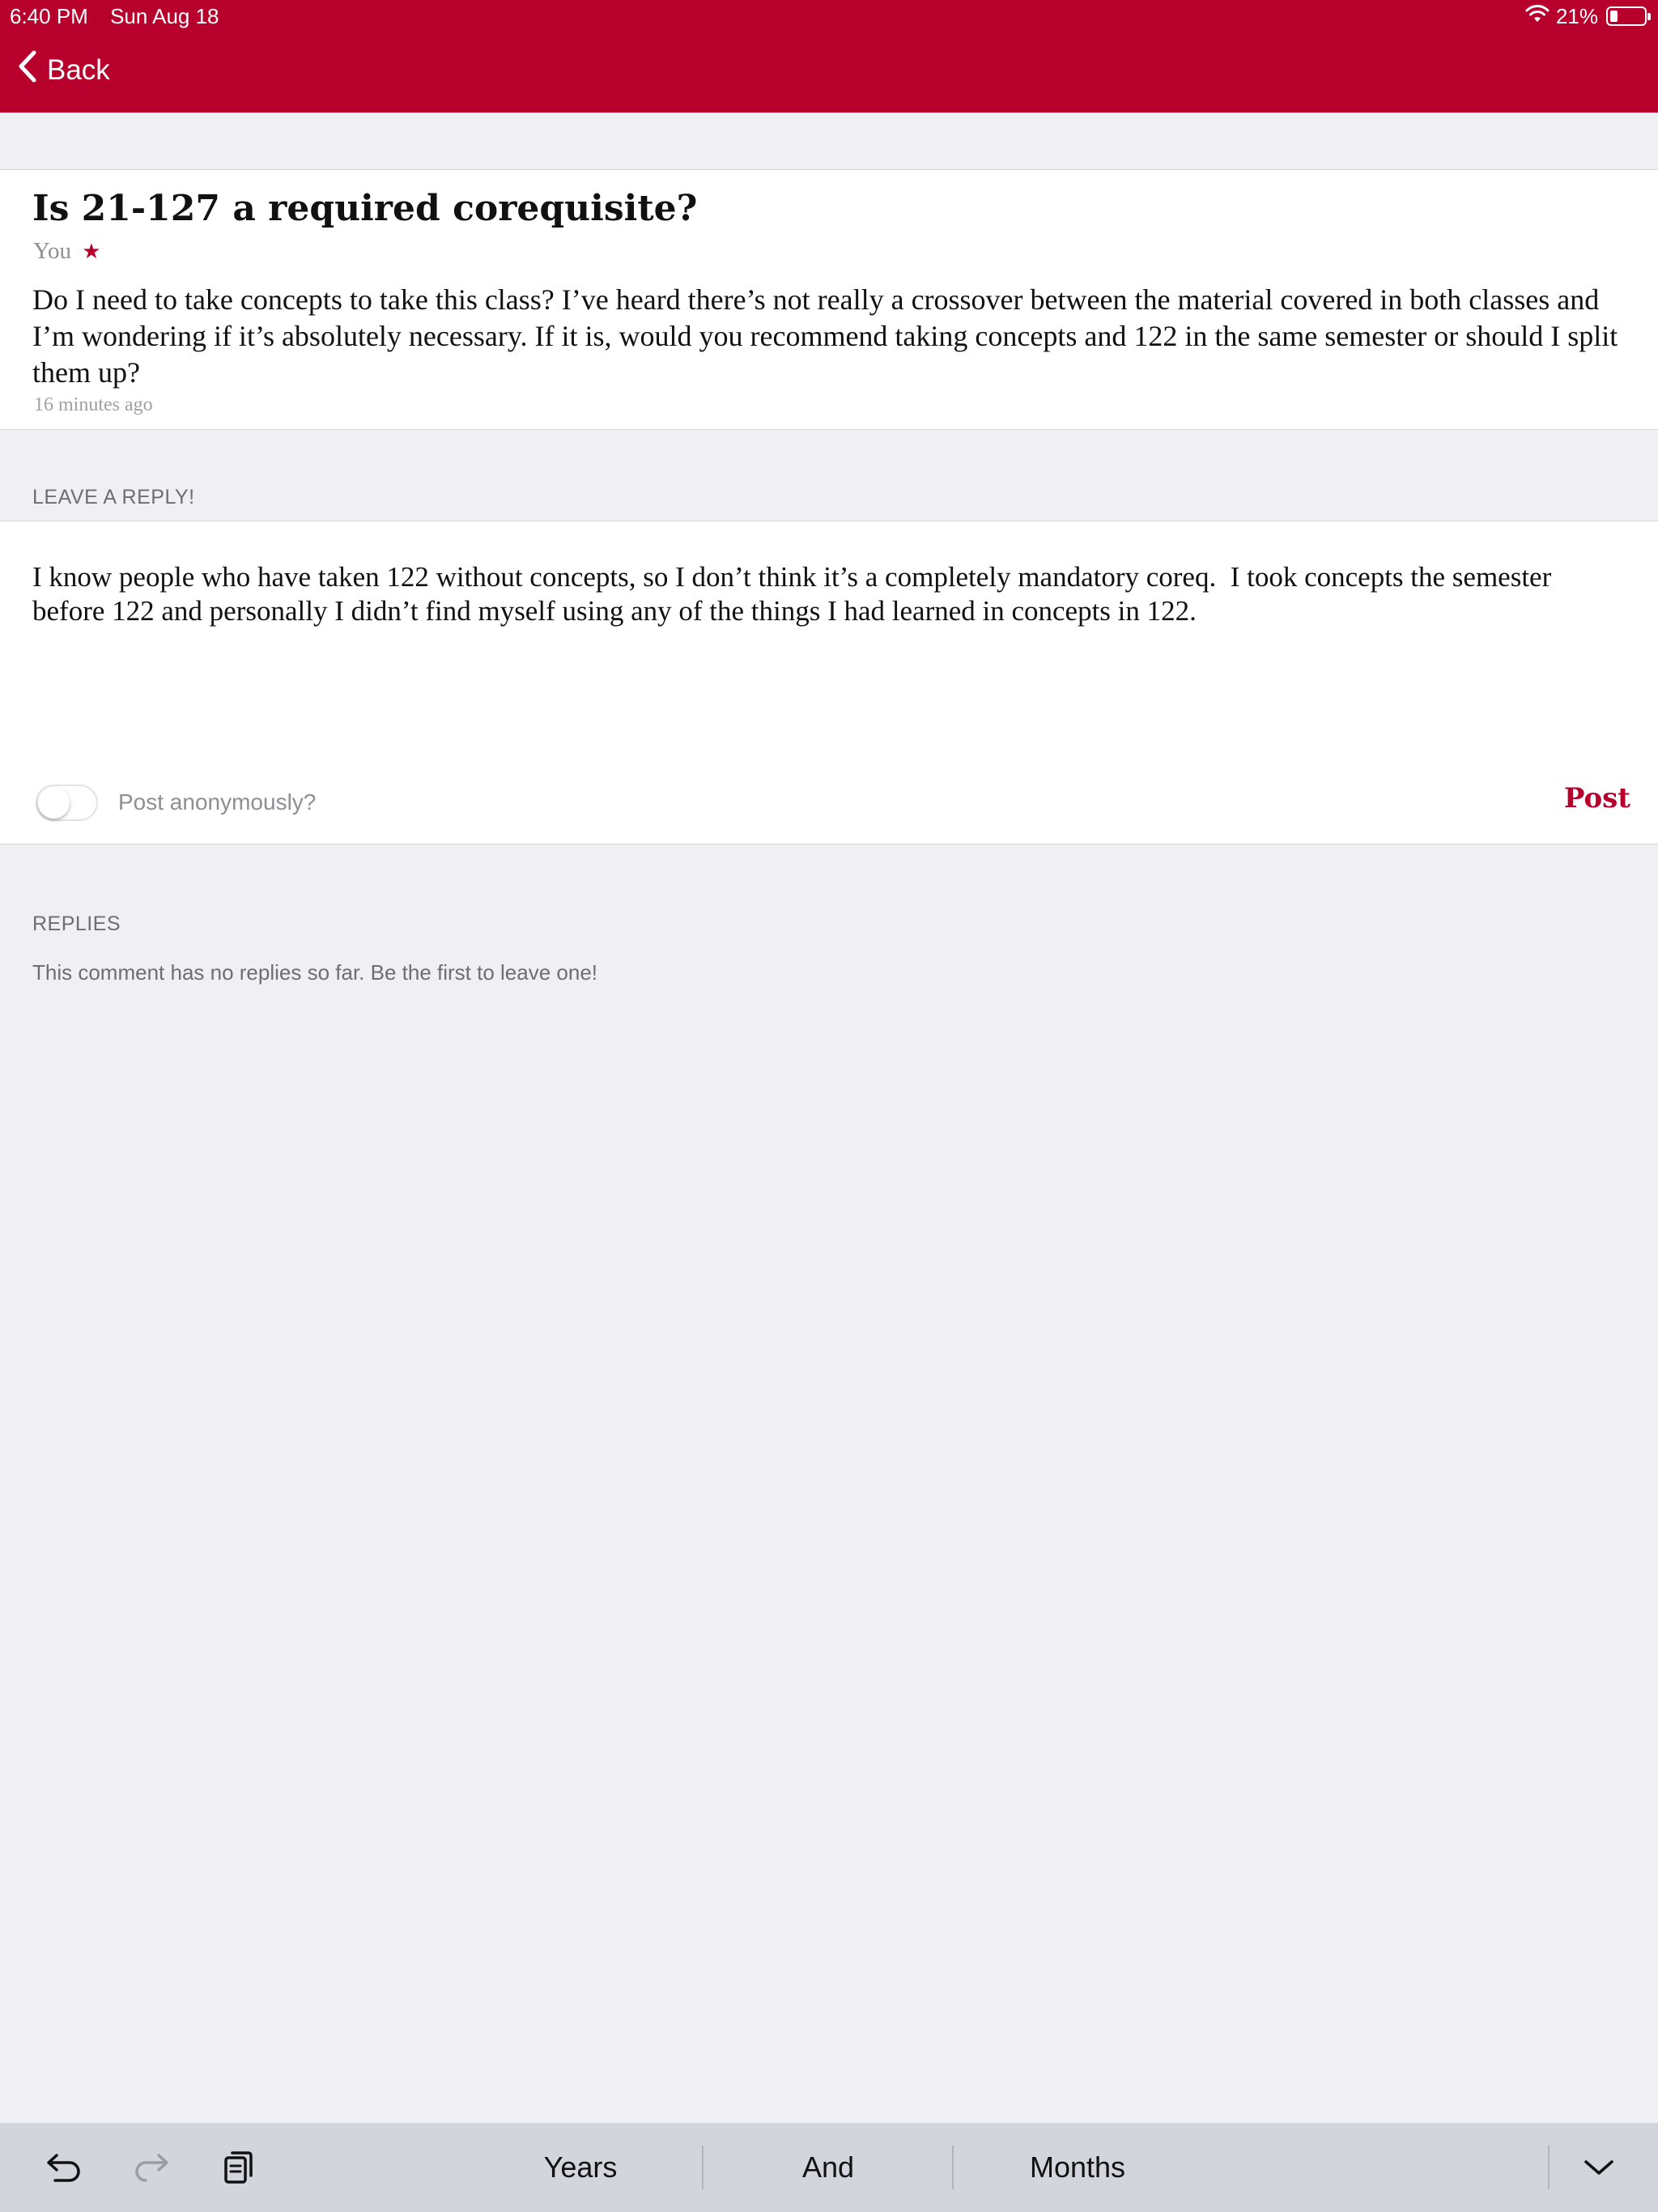 Image resolution: width=1658 pixels, height=2212 pixels. Describe the element at coordinates (217, 802) in the screenshot. I see `anonymous-label: Post anonymously?` at that location.